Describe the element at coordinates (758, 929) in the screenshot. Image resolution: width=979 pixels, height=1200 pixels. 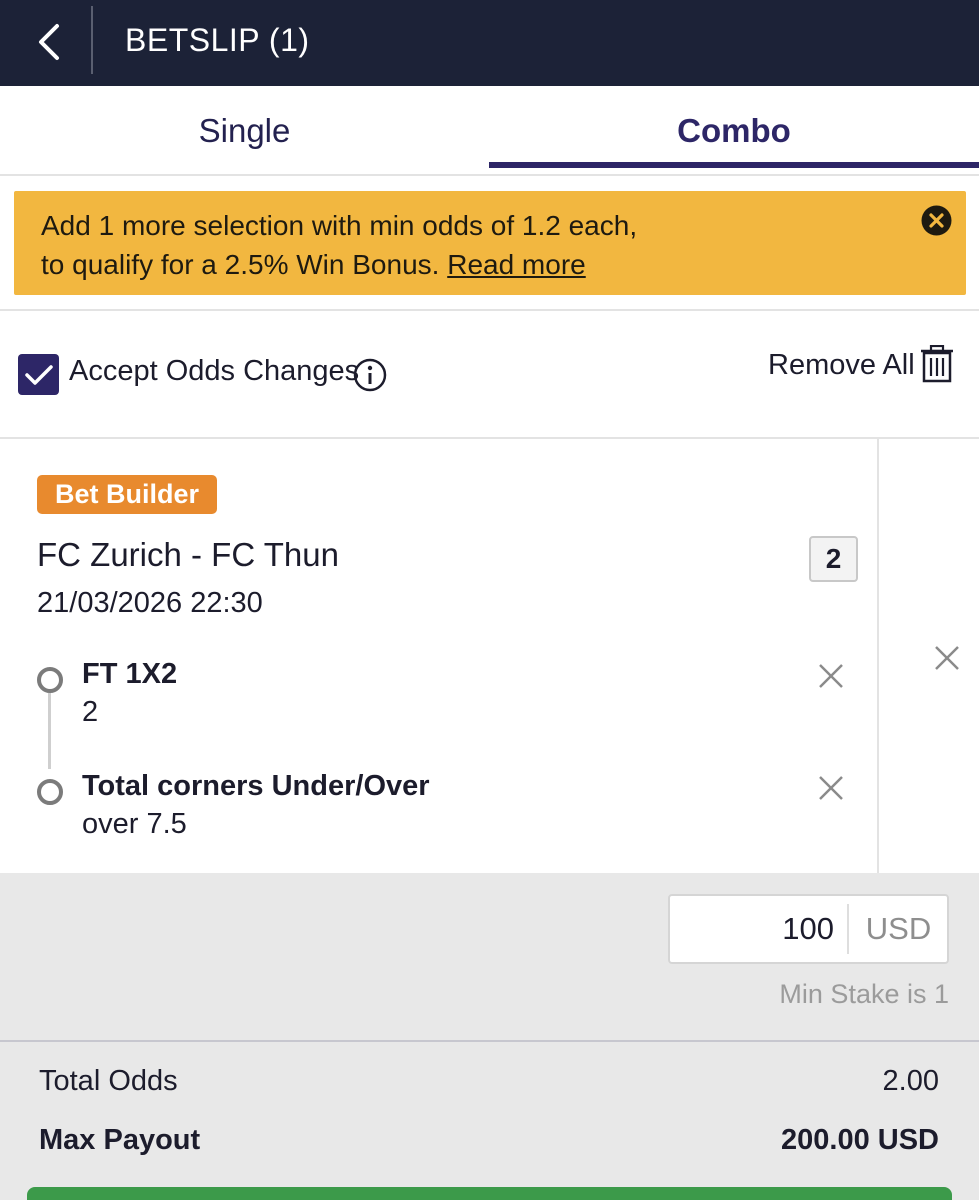
I see `stake-input` at that location.